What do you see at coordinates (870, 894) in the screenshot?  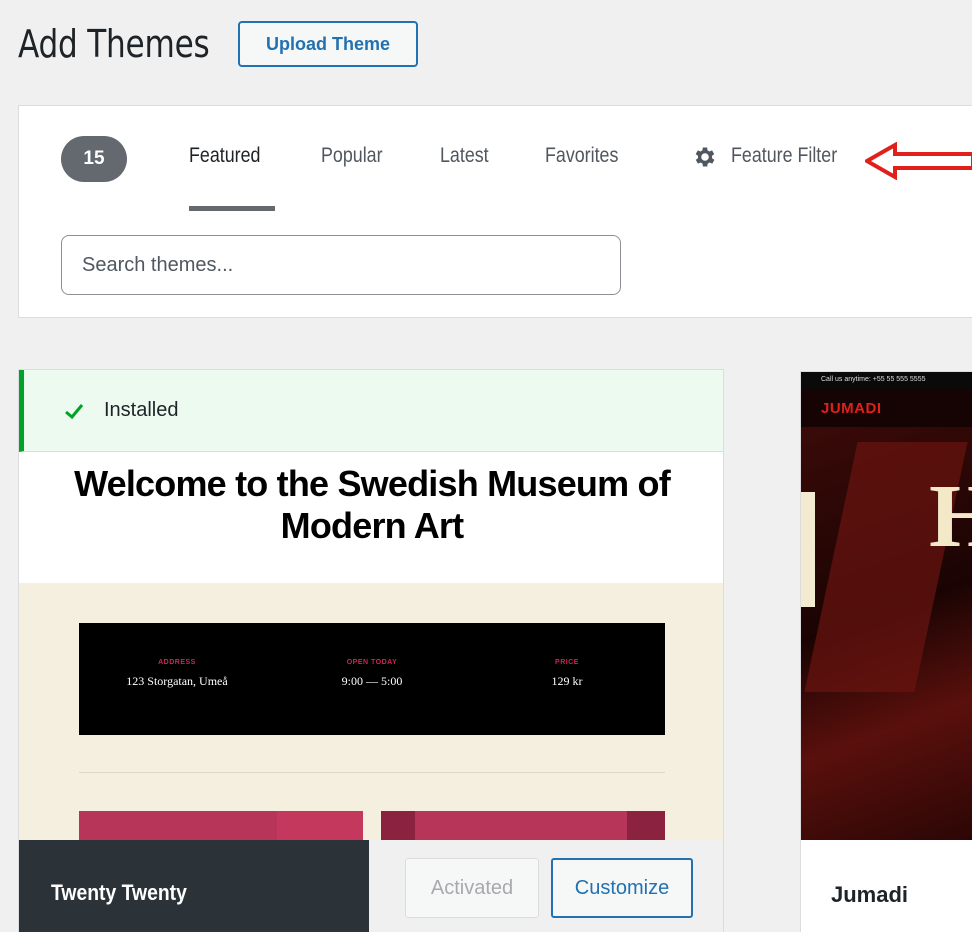 I see `theme-name: Jumadi` at bounding box center [870, 894].